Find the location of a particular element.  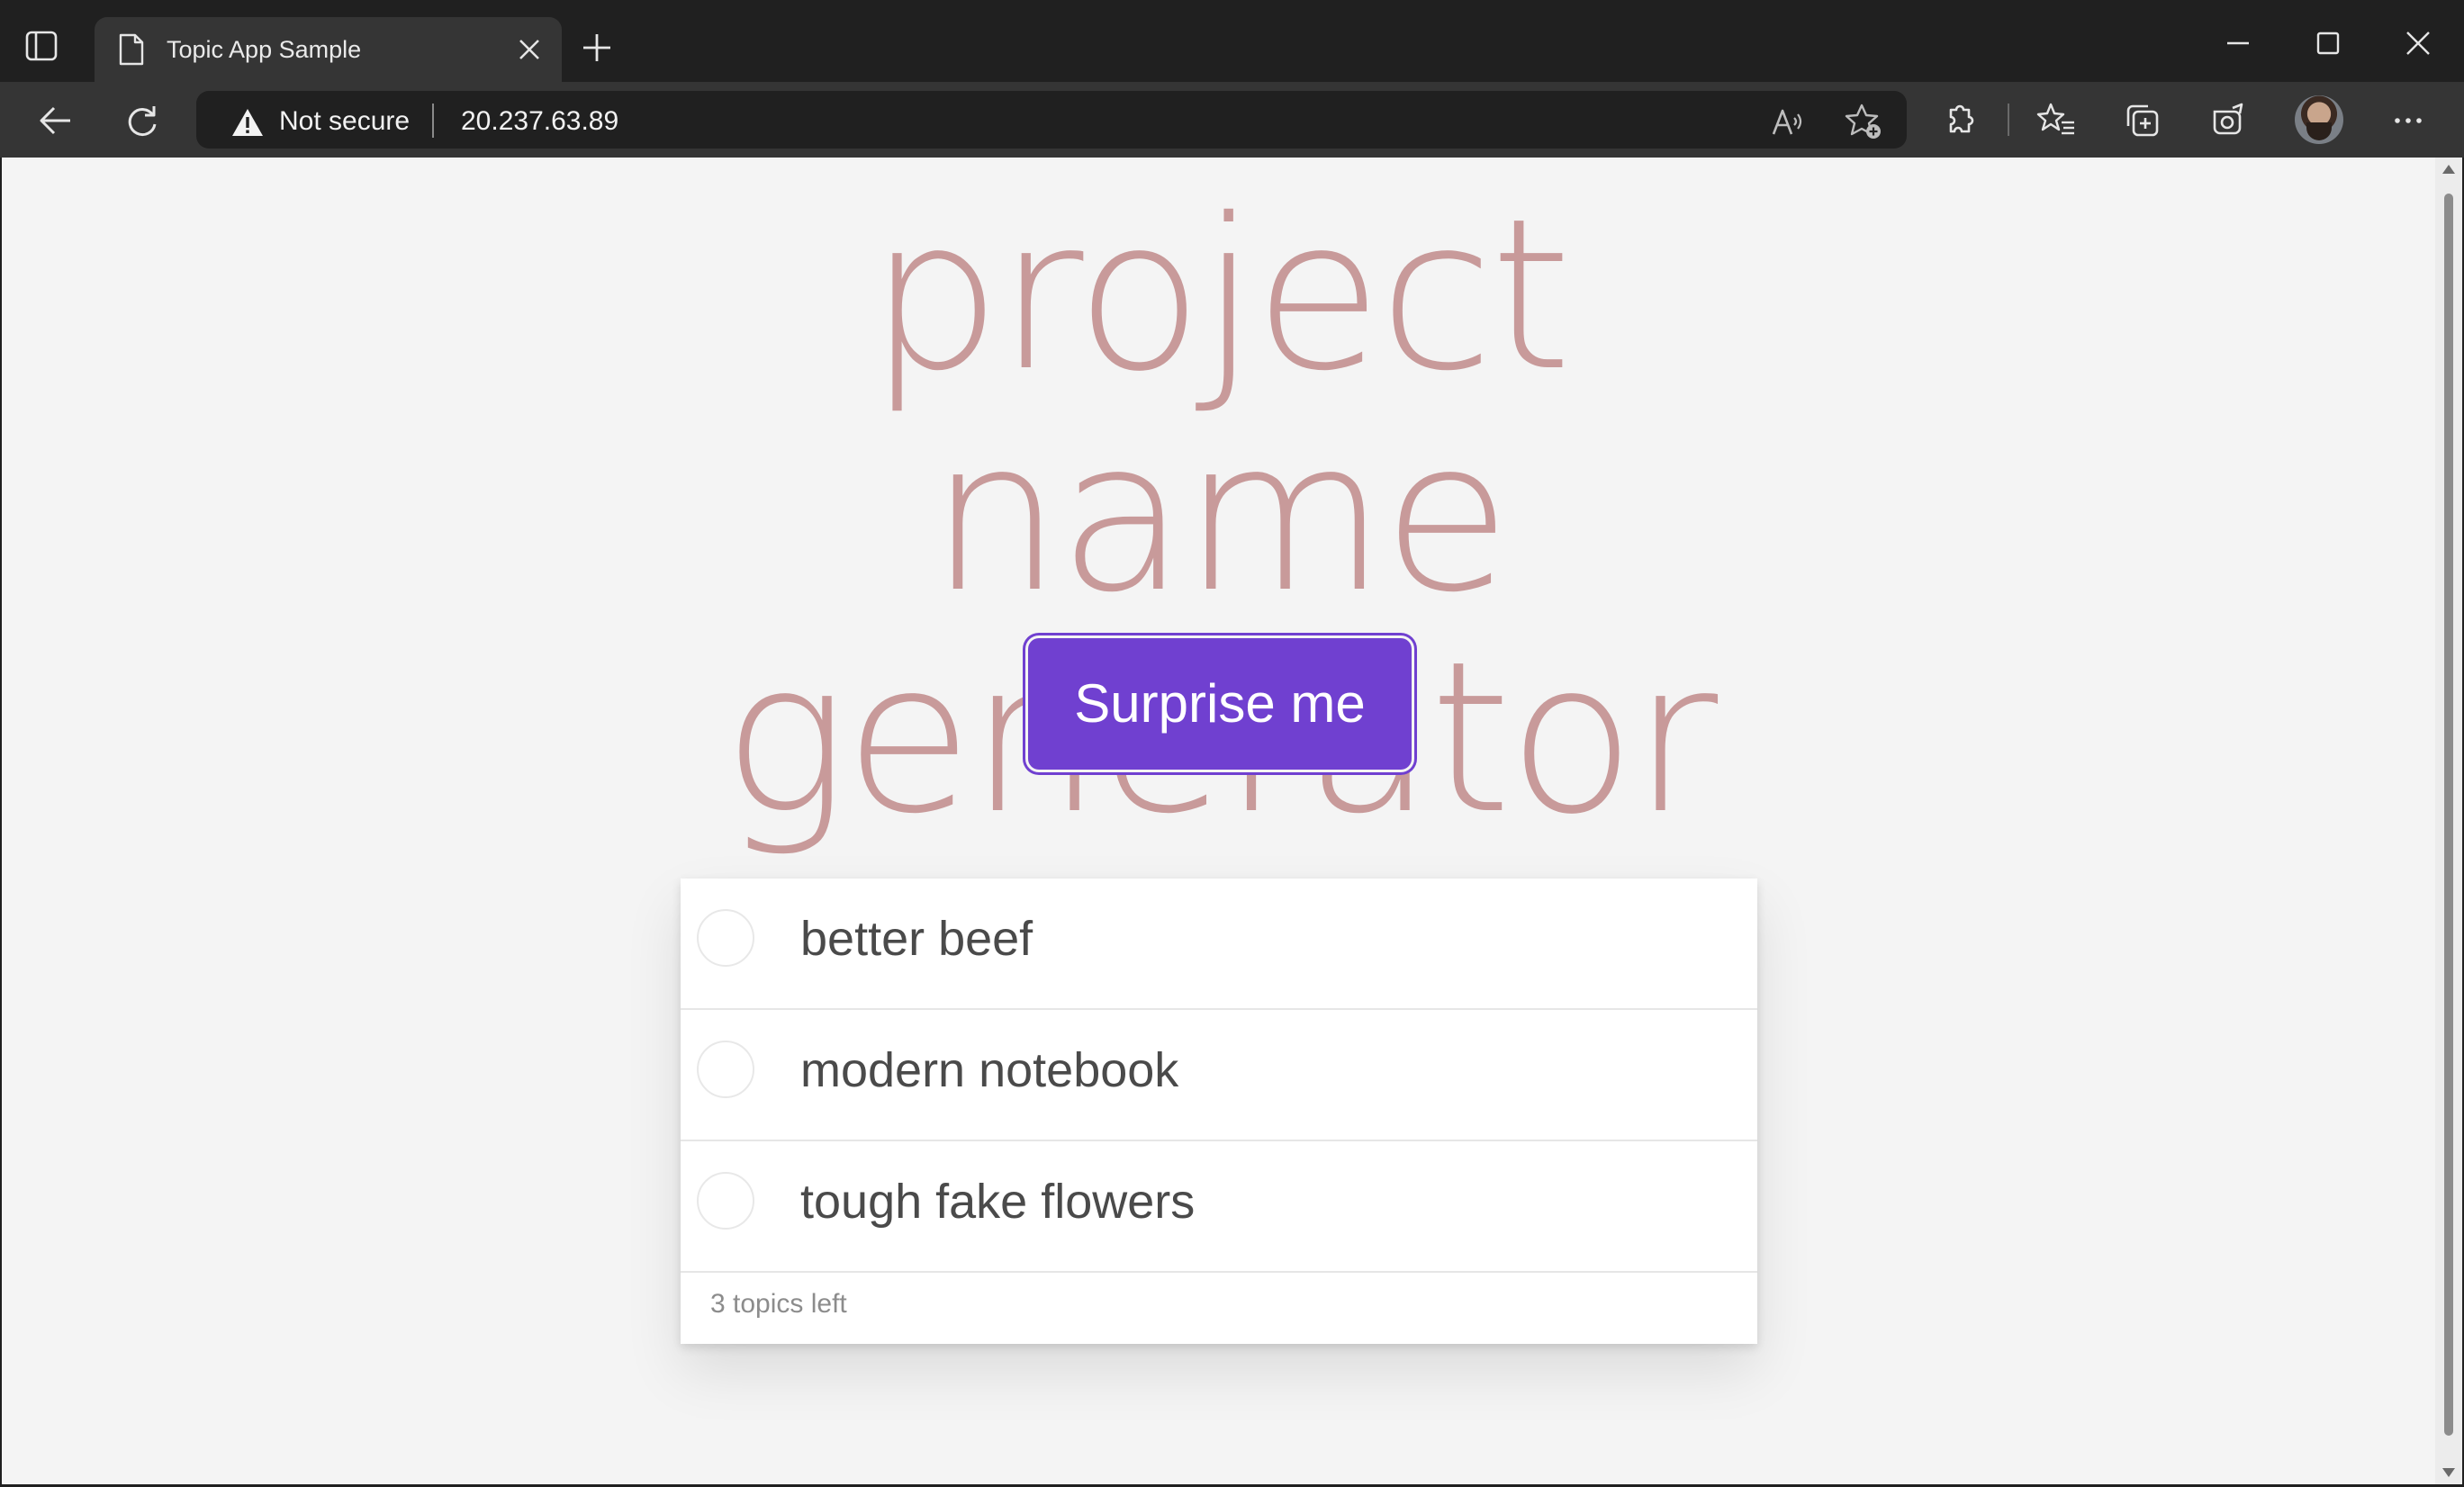

back-icon is located at coordinates (55, 120).